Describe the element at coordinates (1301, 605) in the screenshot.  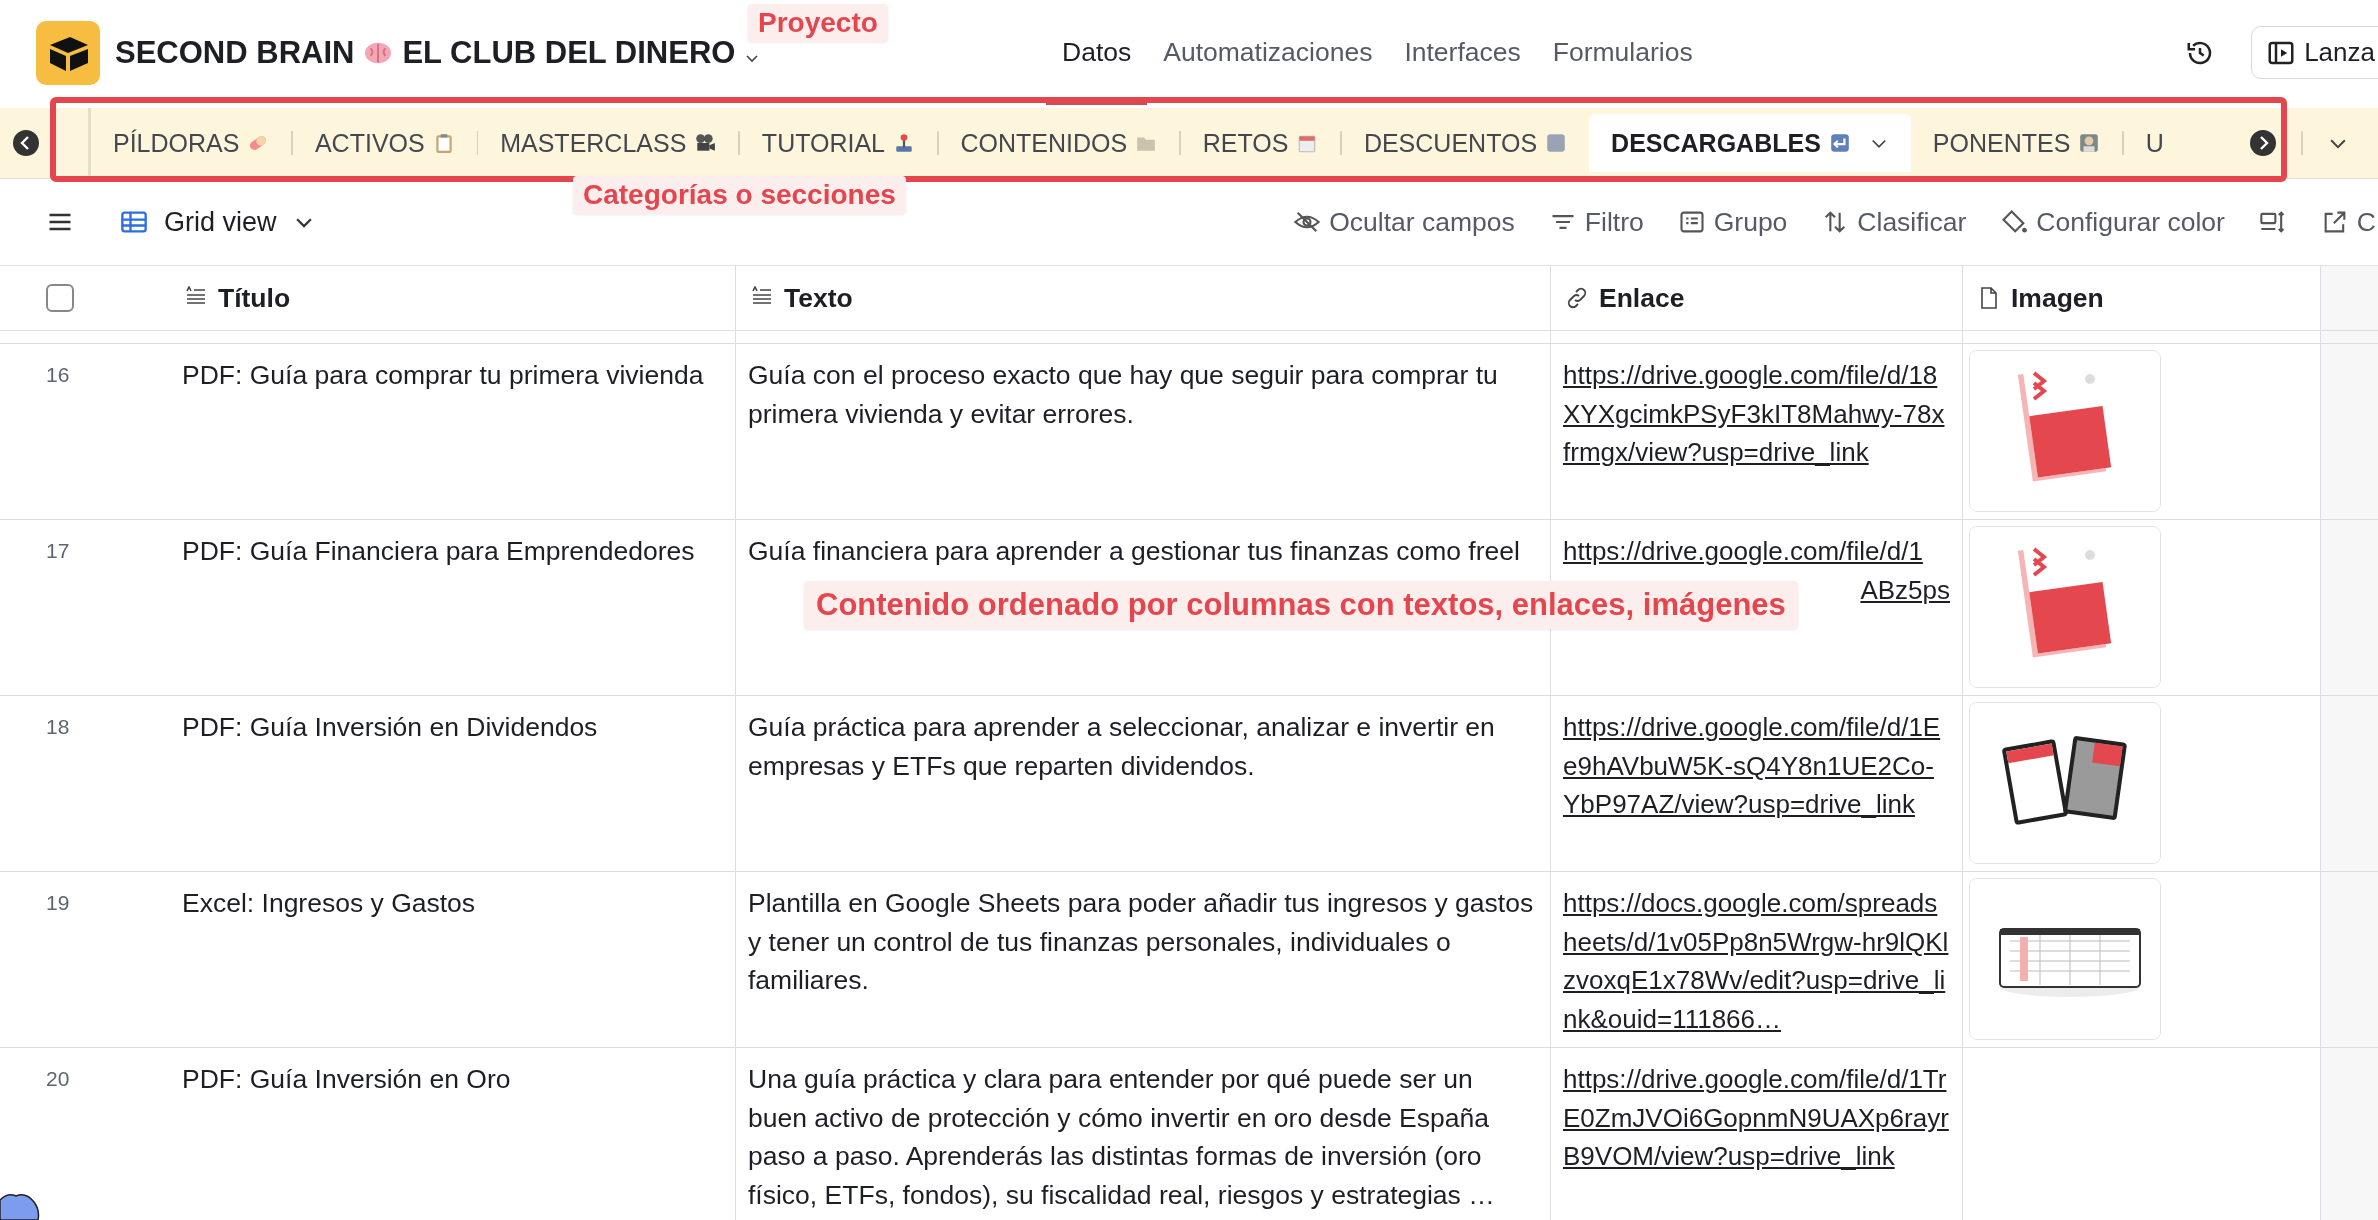
I see `annotation-label: Contenido ordenado por columnas con textos, enlaces, imágenes` at that location.